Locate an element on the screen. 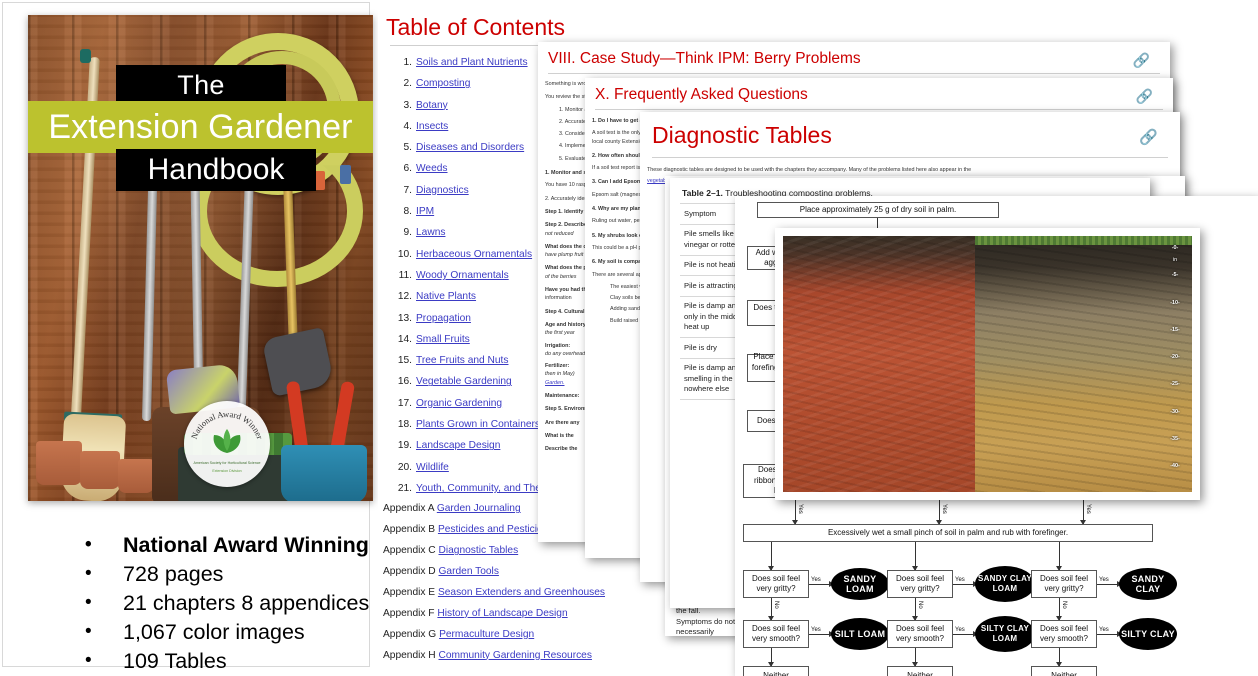 Image resolution: width=1258 pixels, height=676 pixels. toc-chapter-link: Diseases and Disorders is located at coordinates (470, 147).